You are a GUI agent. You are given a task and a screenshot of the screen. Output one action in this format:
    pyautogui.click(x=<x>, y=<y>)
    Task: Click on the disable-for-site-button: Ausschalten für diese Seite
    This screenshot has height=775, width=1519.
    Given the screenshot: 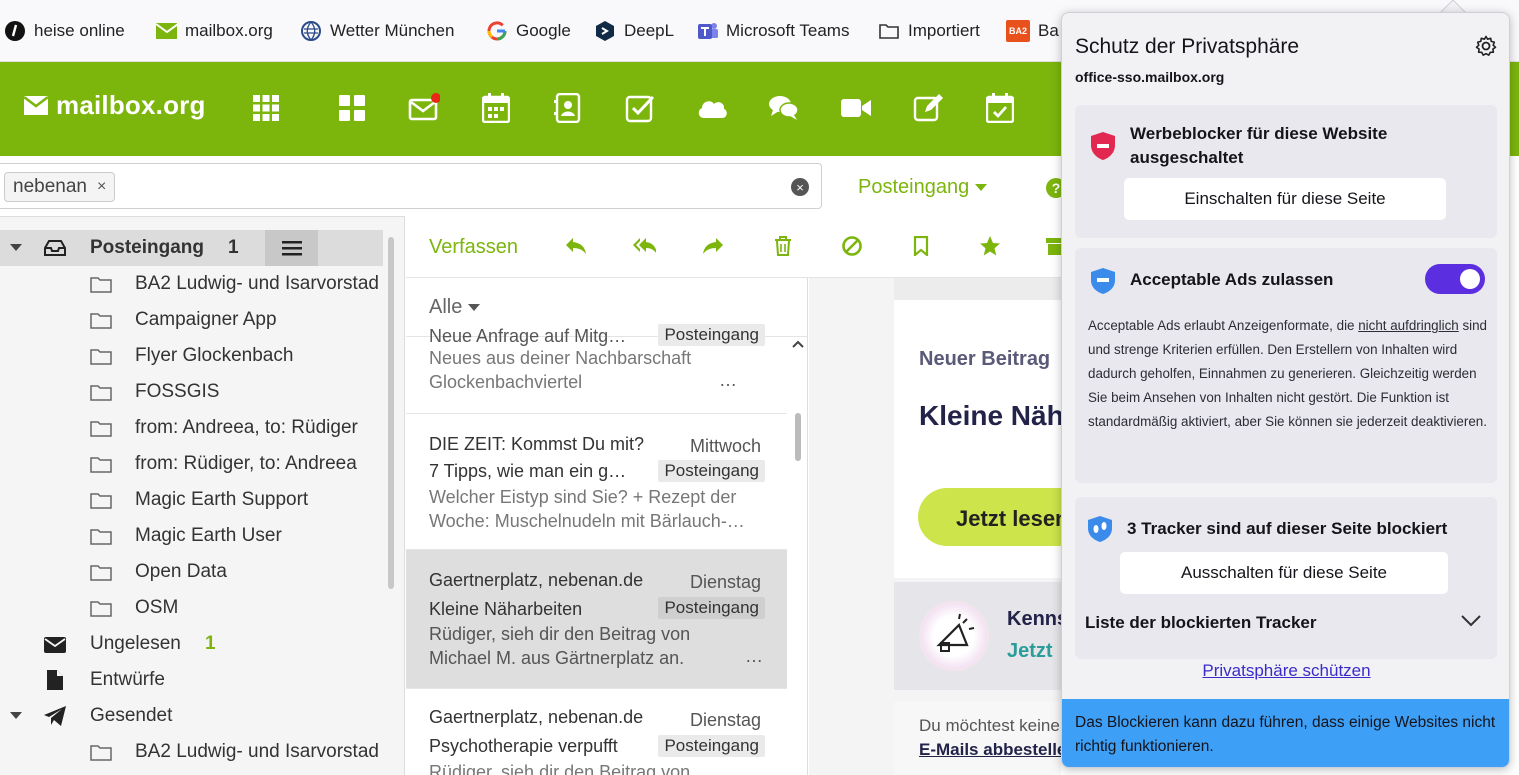 What is the action you would take?
    pyautogui.click(x=1284, y=573)
    